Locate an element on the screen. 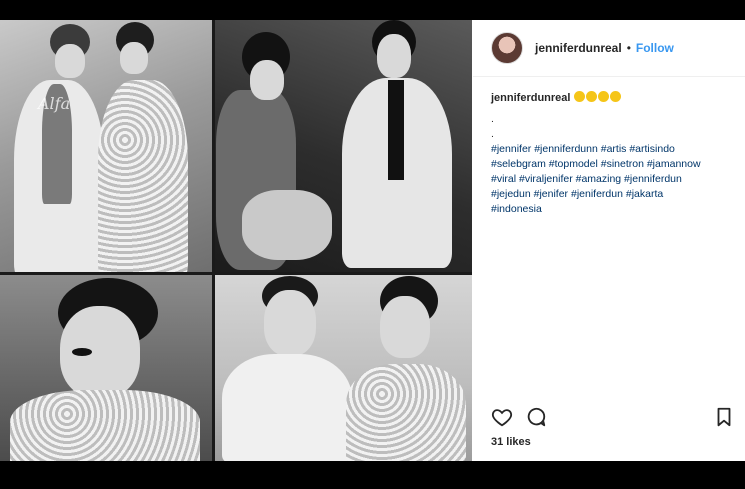 Image resolution: width=745 pixels, height=489 pixels. action-bar is located at coordinates (611, 418).